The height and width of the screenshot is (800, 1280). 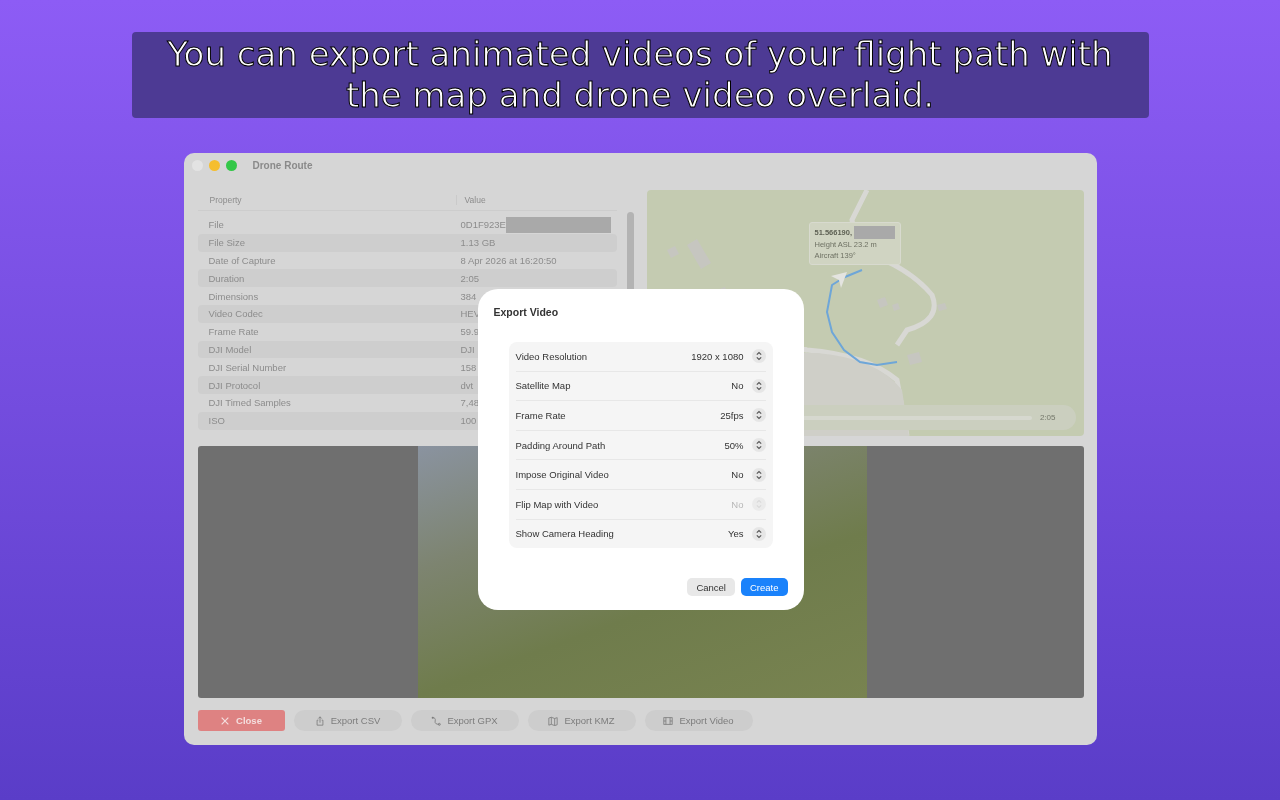 I want to click on value-cell: 8 Apr 2026 at 16:20:50, so click(x=508, y=260).